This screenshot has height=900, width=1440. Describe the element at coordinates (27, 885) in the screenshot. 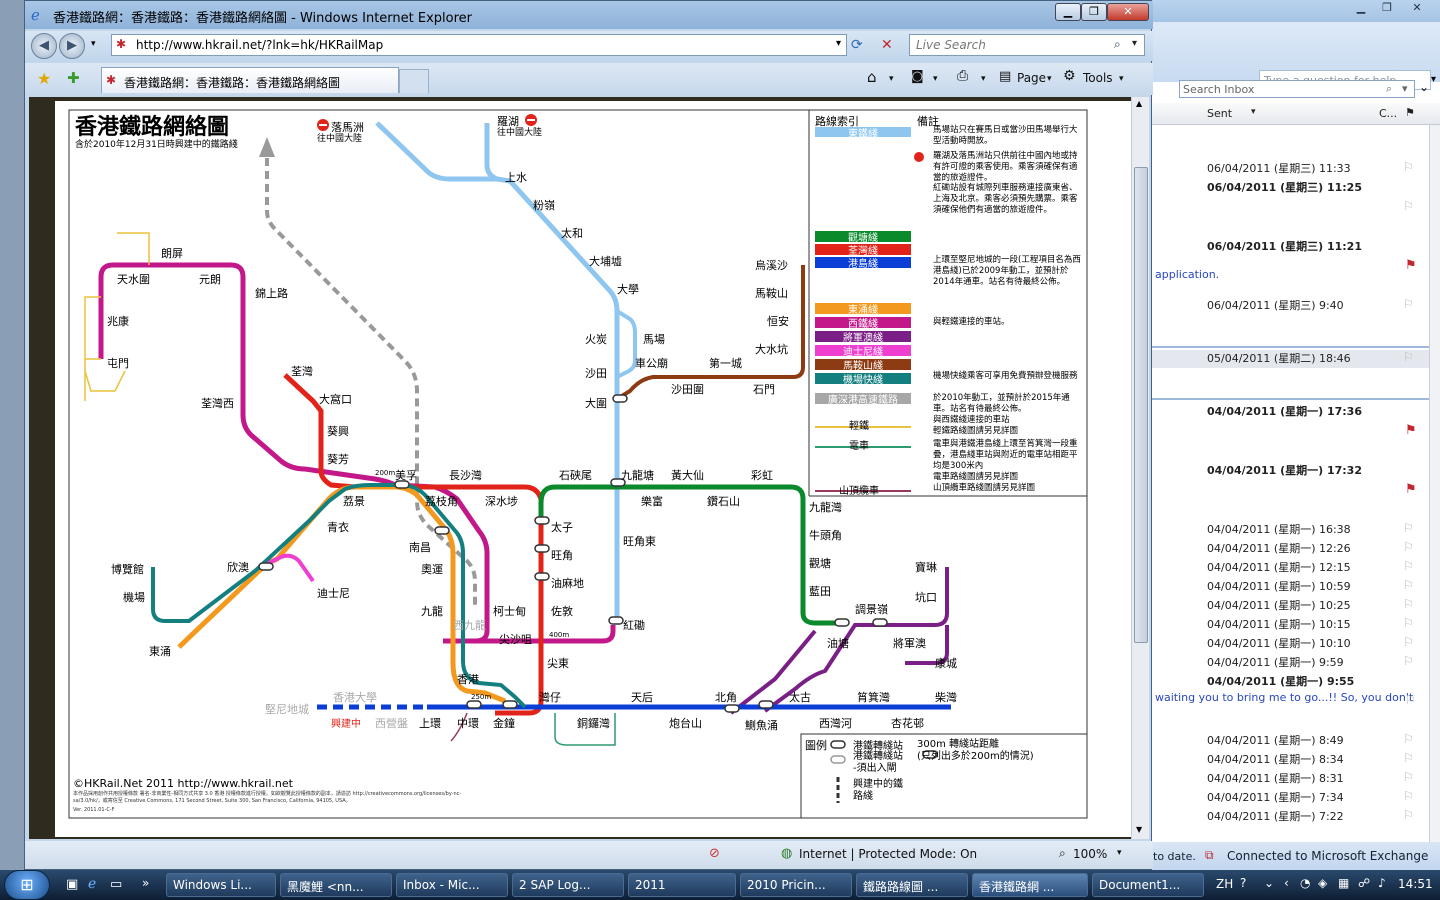

I see `start-button: ⊞` at that location.